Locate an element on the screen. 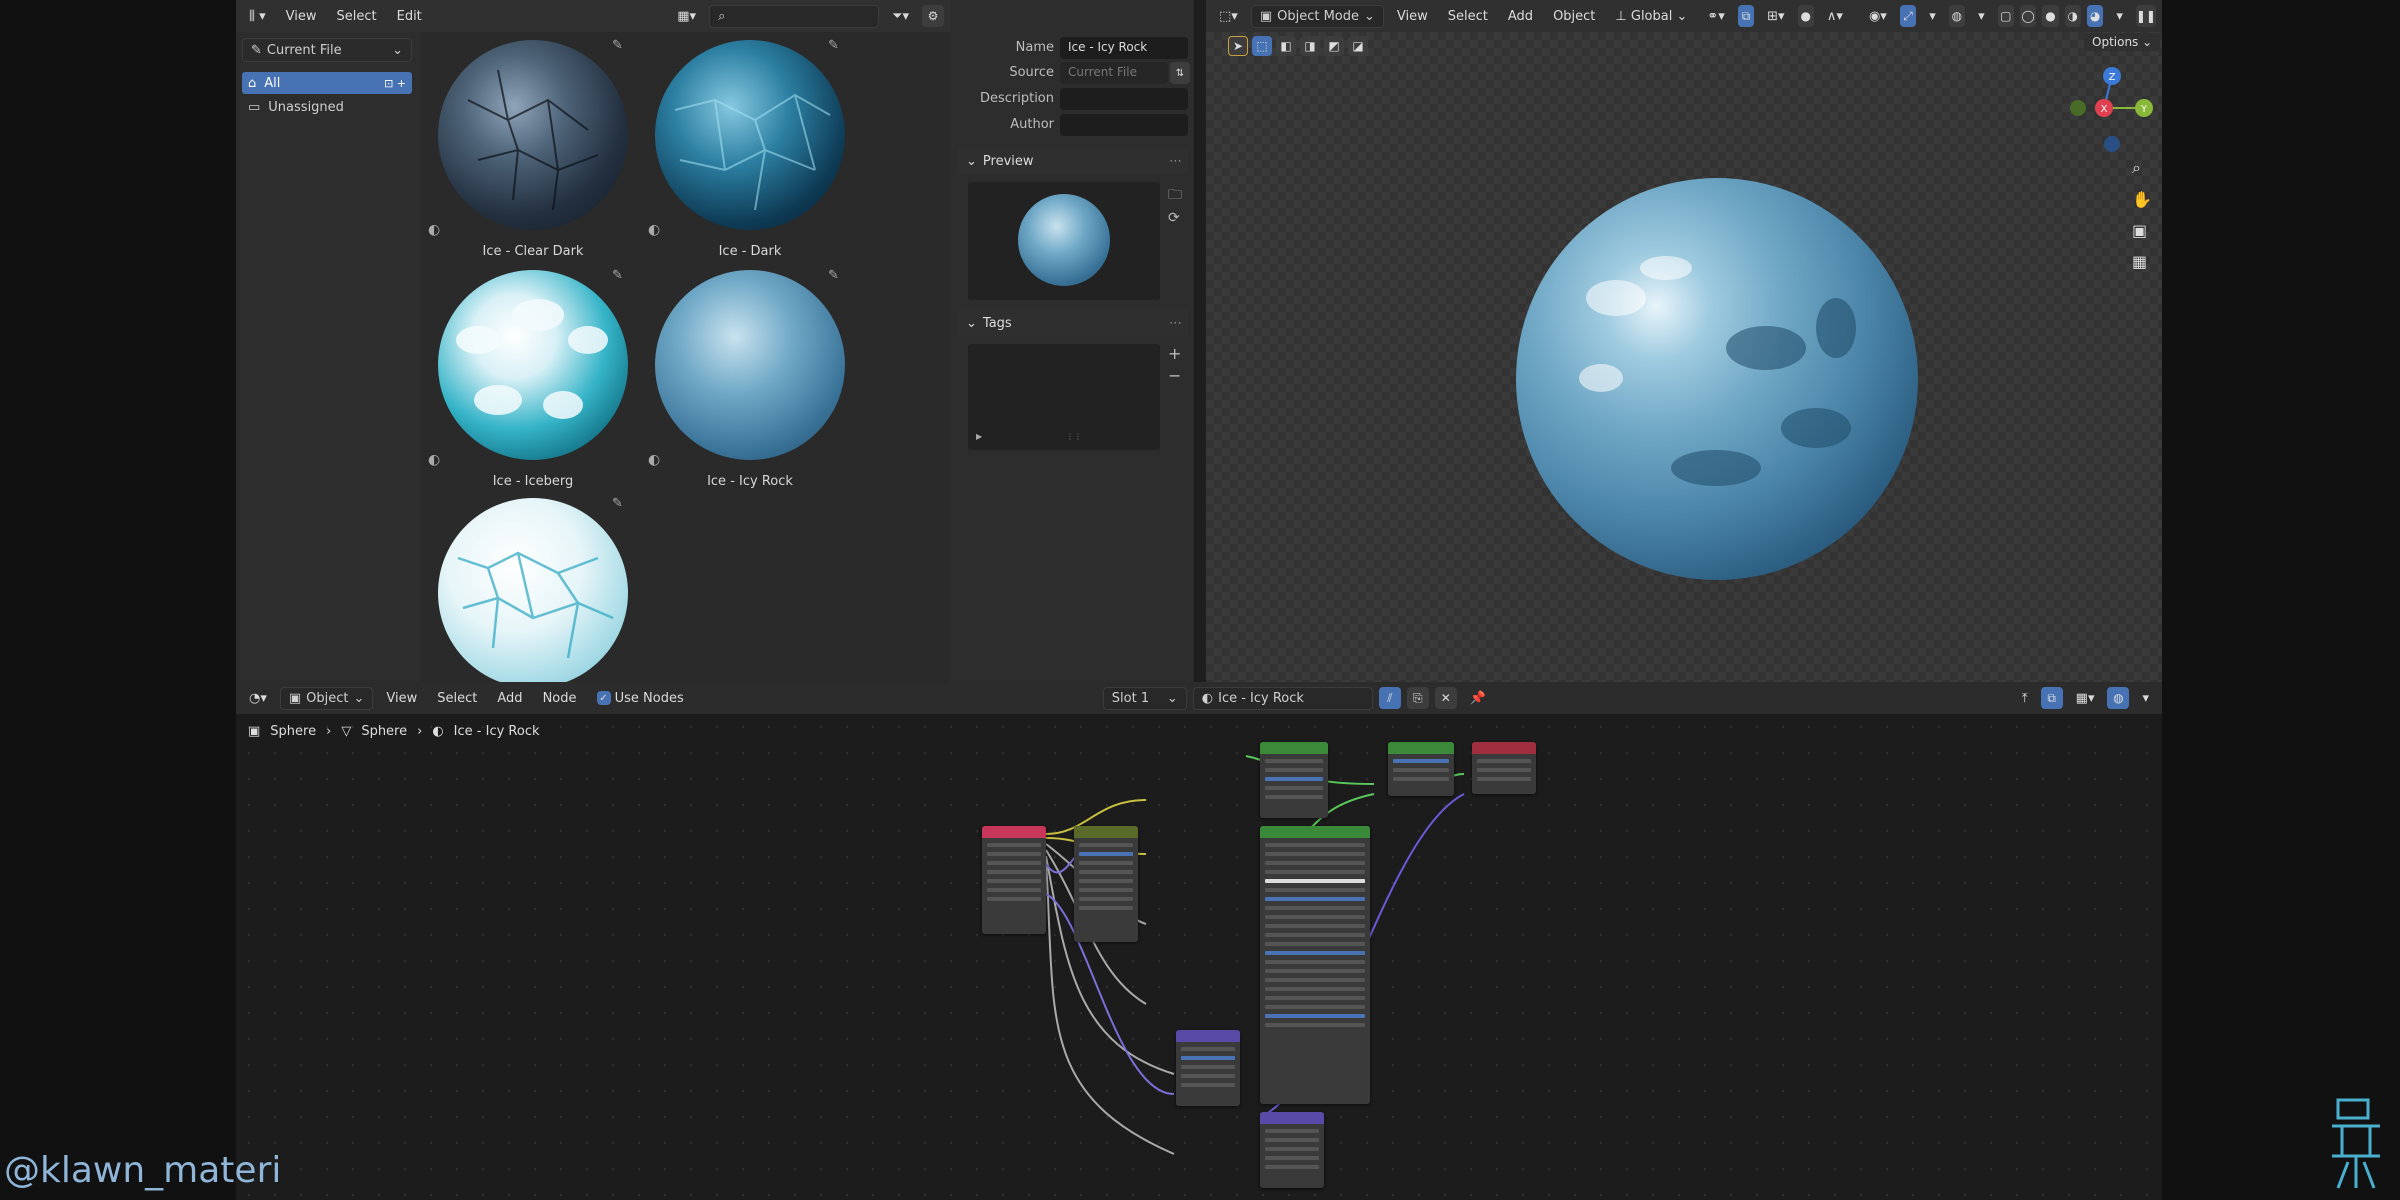 This screenshot has height=1200, width=2400. folder-icon: ⇅ is located at coordinates (1180, 73).